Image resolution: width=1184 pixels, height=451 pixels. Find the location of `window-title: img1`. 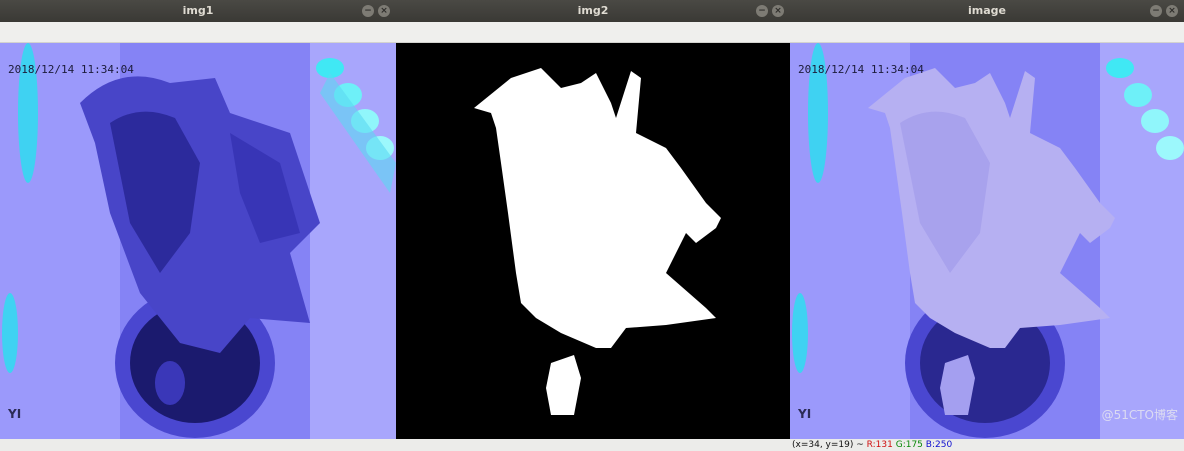

window-title: img1 is located at coordinates (198, 10).